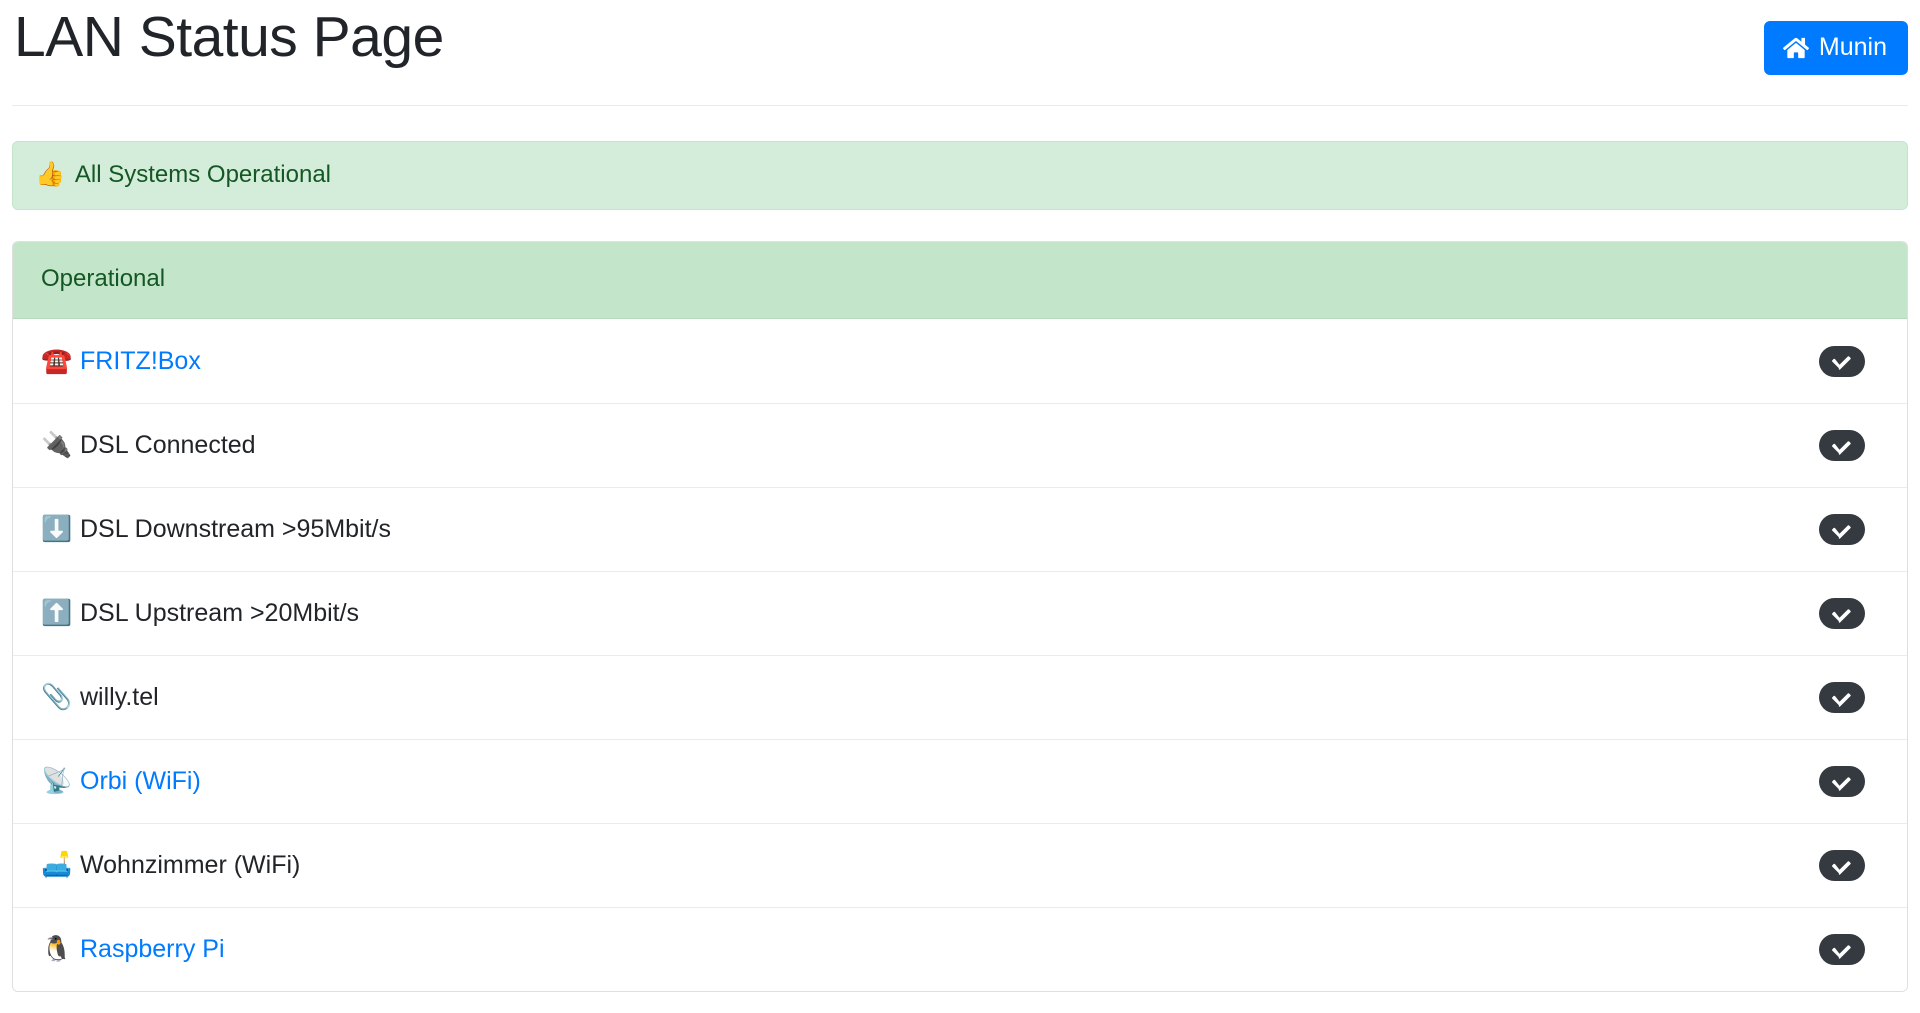  Describe the element at coordinates (57, 697) in the screenshot. I see `paperclip-icon: 📎` at that location.